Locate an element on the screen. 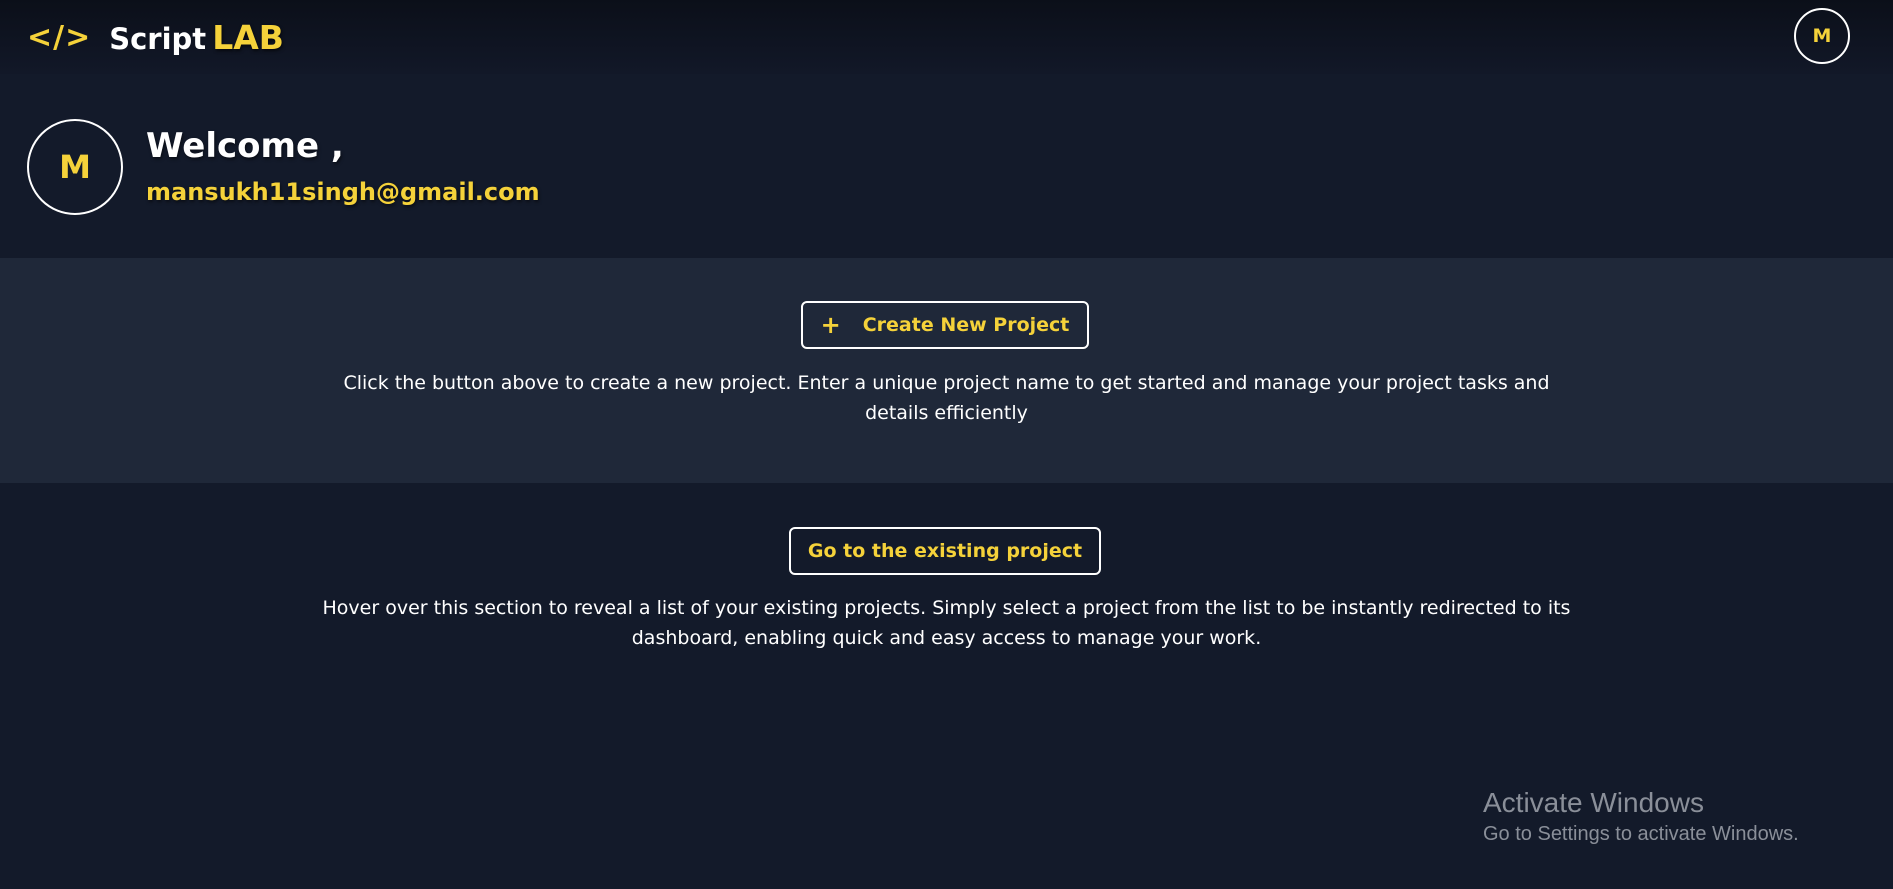  create-new-project-label: Create New Project is located at coordinates (966, 325).